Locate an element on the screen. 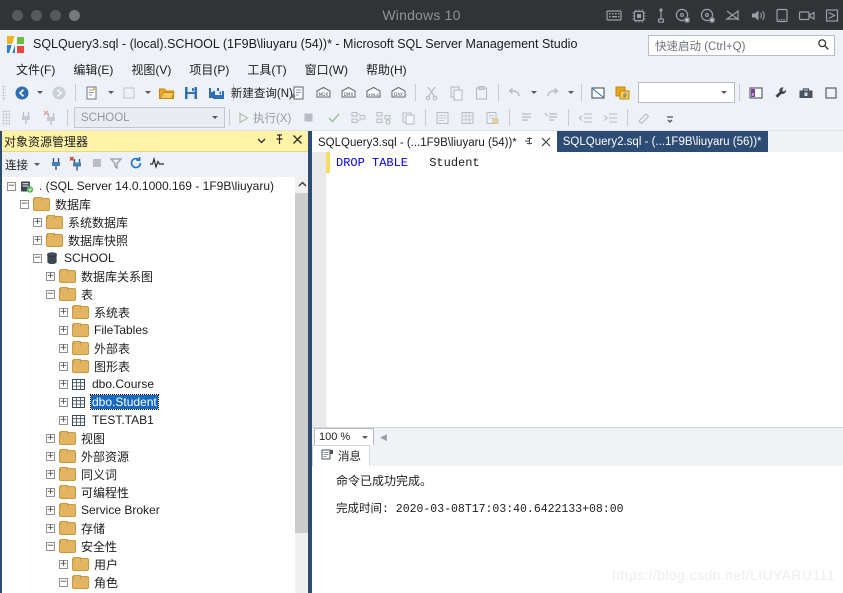 The width and height of the screenshot is (843, 593). new-mdx-query-button: MDX is located at coordinates (323, 92).